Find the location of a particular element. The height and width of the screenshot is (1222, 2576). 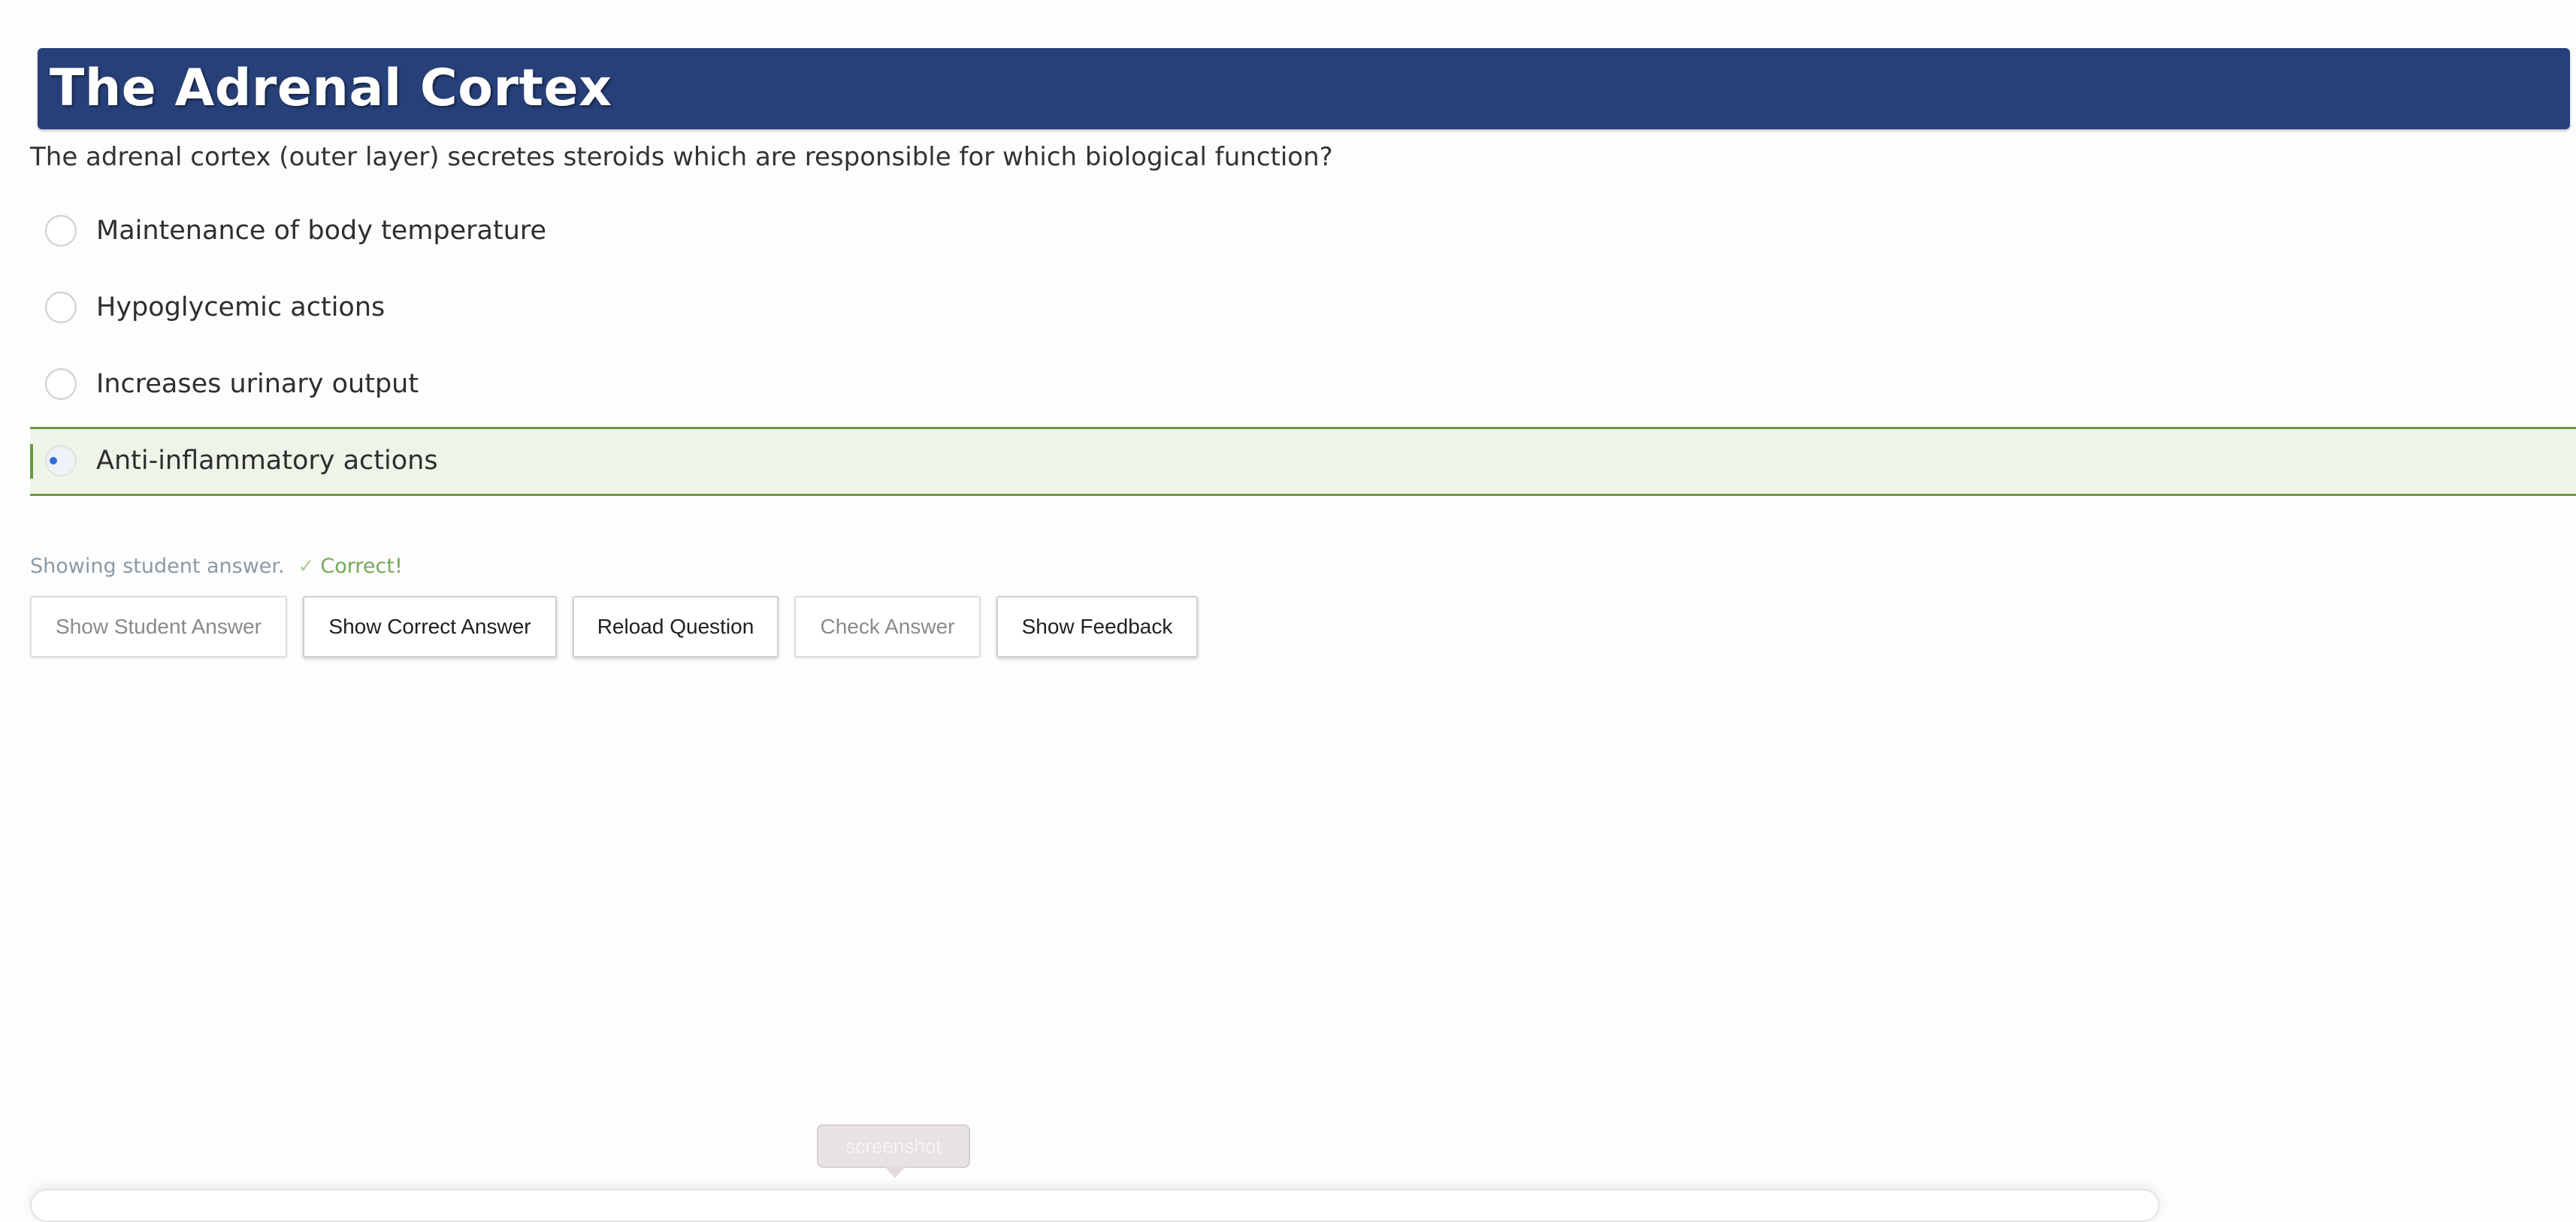

answer-option-3: Increases urinary output is located at coordinates (1303, 384).